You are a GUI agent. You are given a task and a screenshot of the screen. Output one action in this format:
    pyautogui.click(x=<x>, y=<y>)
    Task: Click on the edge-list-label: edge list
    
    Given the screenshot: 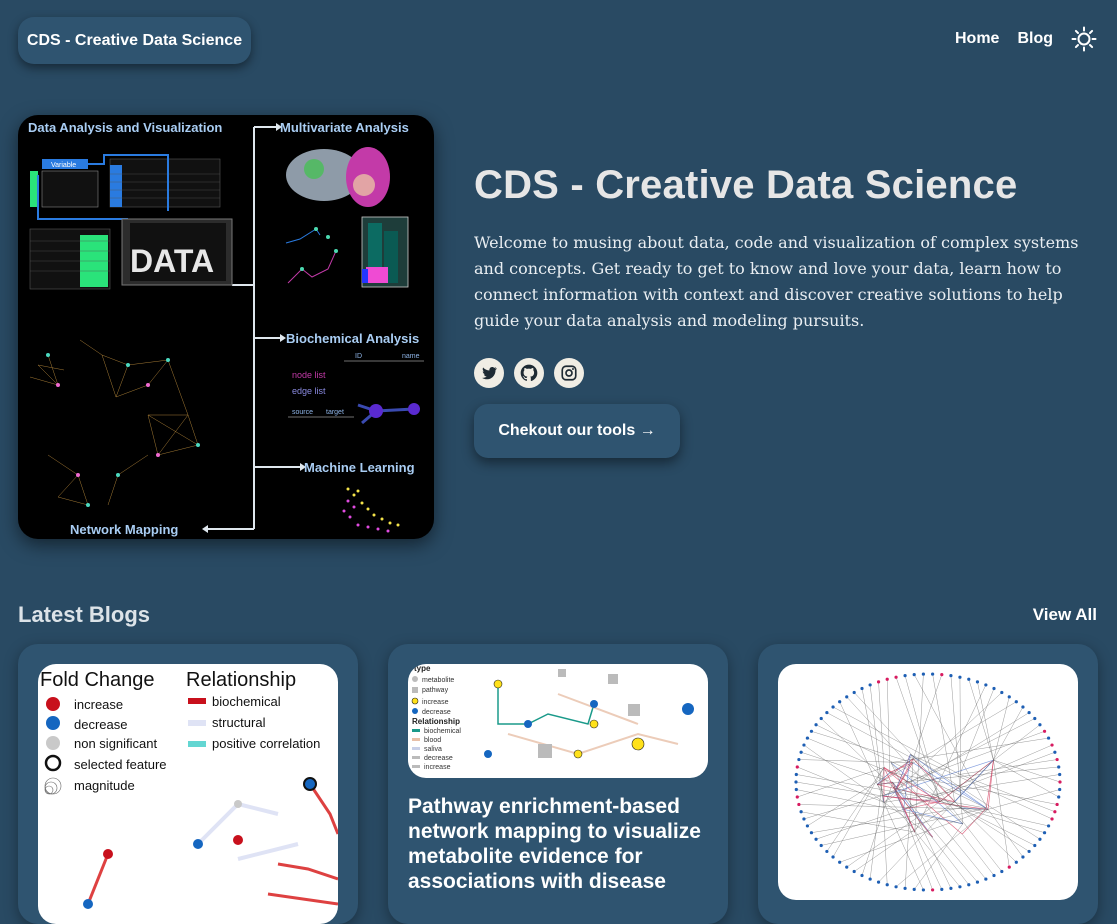 What is the action you would take?
    pyautogui.click(x=309, y=391)
    